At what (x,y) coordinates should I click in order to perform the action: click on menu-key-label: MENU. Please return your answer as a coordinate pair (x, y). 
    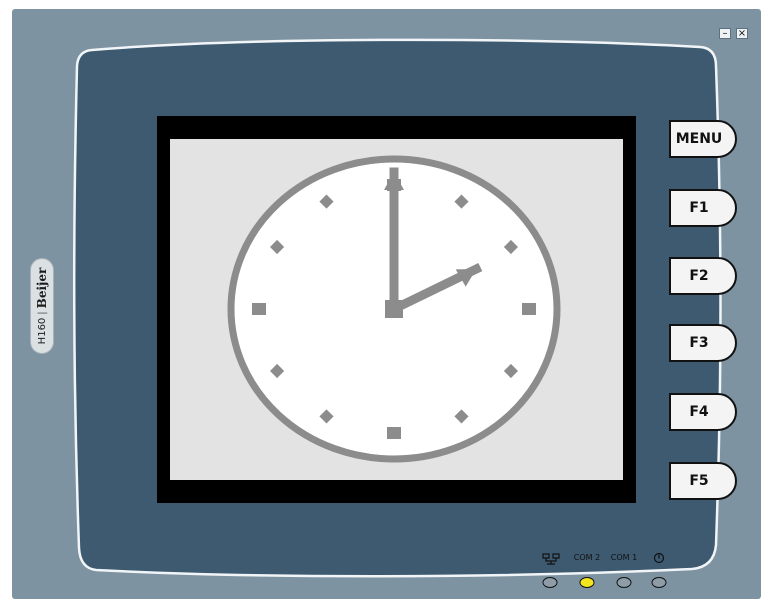
    Looking at the image, I should click on (699, 139).